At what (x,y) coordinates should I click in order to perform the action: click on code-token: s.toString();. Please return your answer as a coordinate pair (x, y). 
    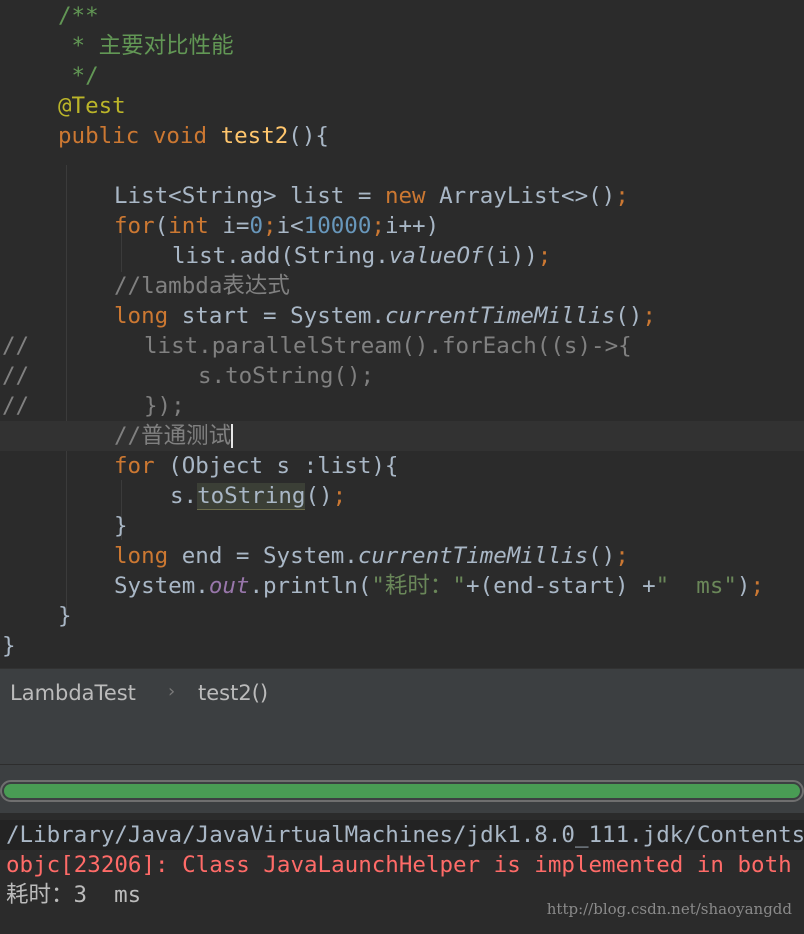
    Looking at the image, I should click on (286, 376).